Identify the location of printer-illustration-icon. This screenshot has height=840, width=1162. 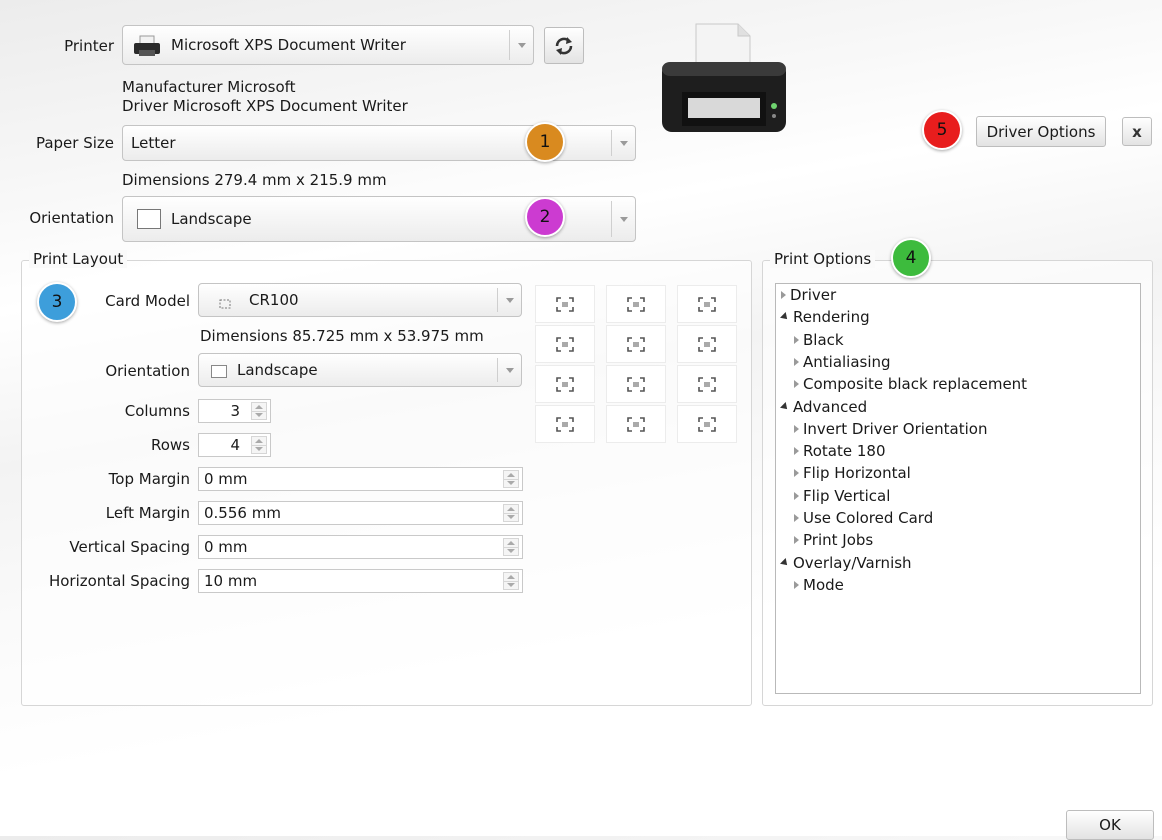
(720, 83).